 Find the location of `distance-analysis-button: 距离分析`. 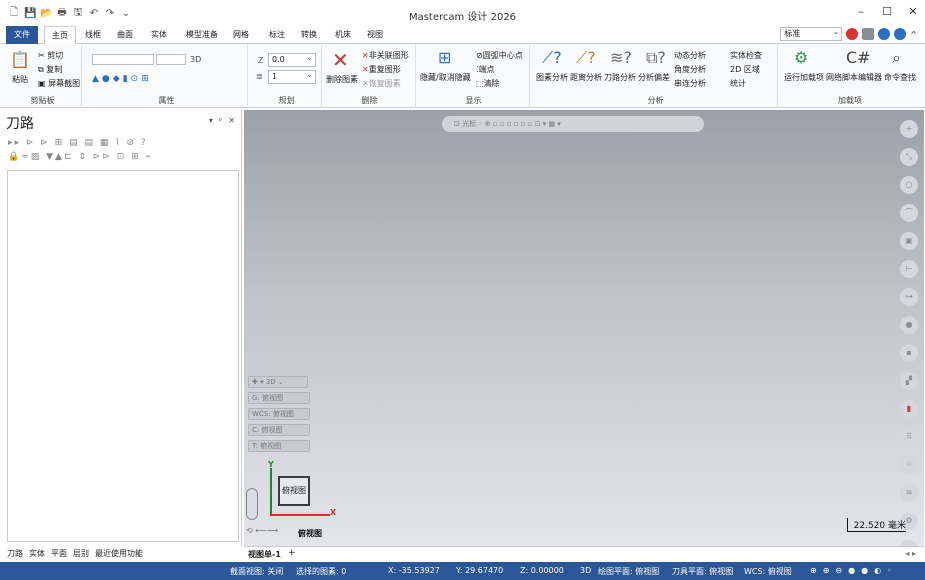

distance-analysis-button: 距离分析 is located at coordinates (586, 77).